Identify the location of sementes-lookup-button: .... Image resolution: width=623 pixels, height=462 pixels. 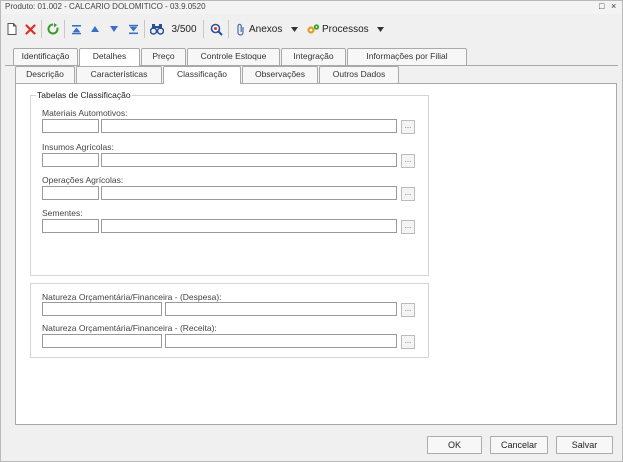
(408, 227).